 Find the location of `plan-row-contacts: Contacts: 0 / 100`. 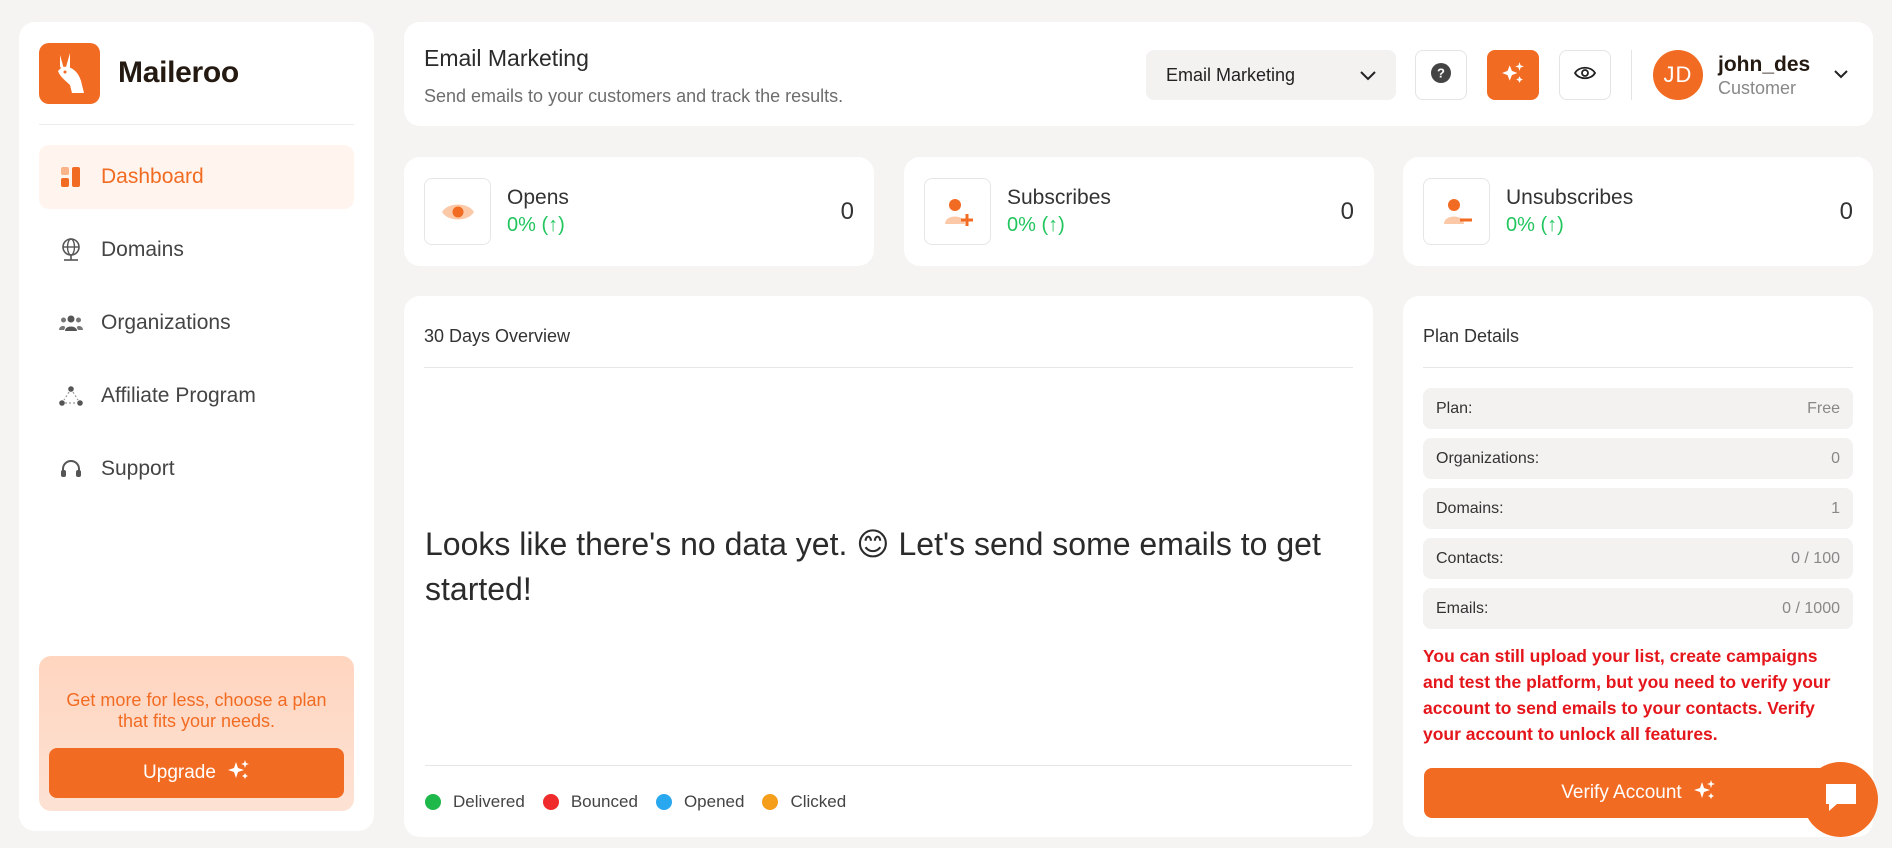

plan-row-contacts: Contacts: 0 / 100 is located at coordinates (1638, 558).